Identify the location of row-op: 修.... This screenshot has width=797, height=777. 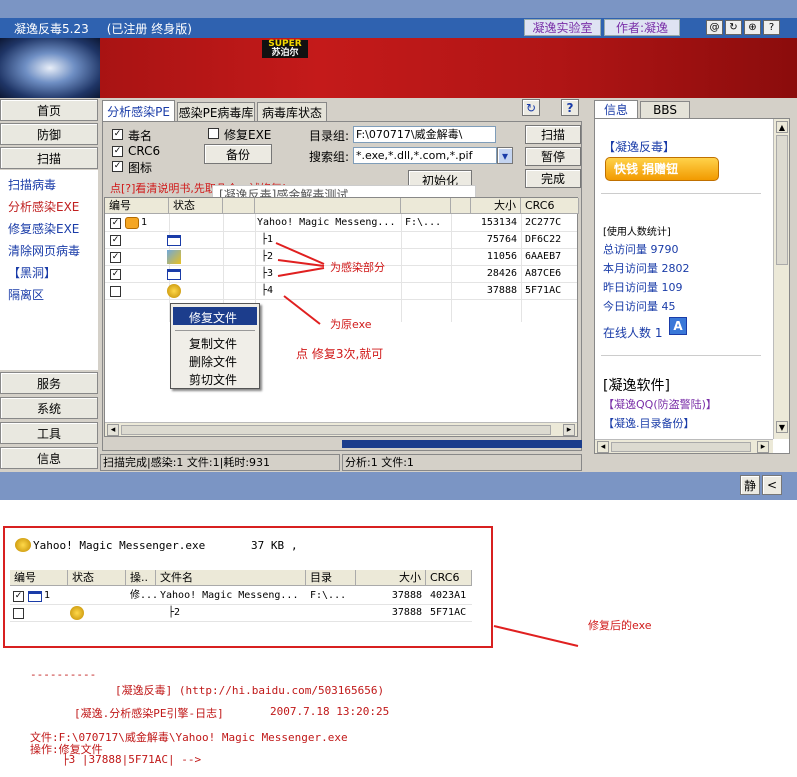
(144, 595).